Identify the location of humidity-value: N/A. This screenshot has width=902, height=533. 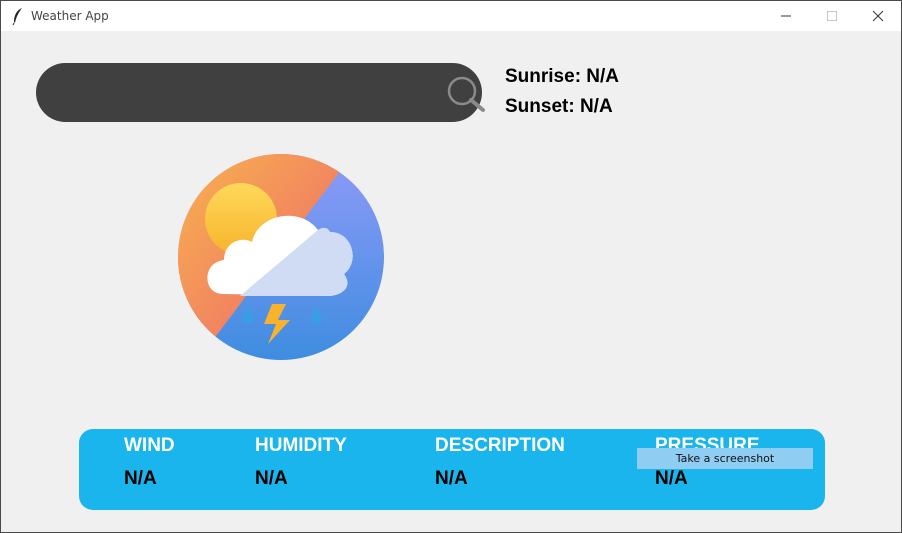
(271, 478).